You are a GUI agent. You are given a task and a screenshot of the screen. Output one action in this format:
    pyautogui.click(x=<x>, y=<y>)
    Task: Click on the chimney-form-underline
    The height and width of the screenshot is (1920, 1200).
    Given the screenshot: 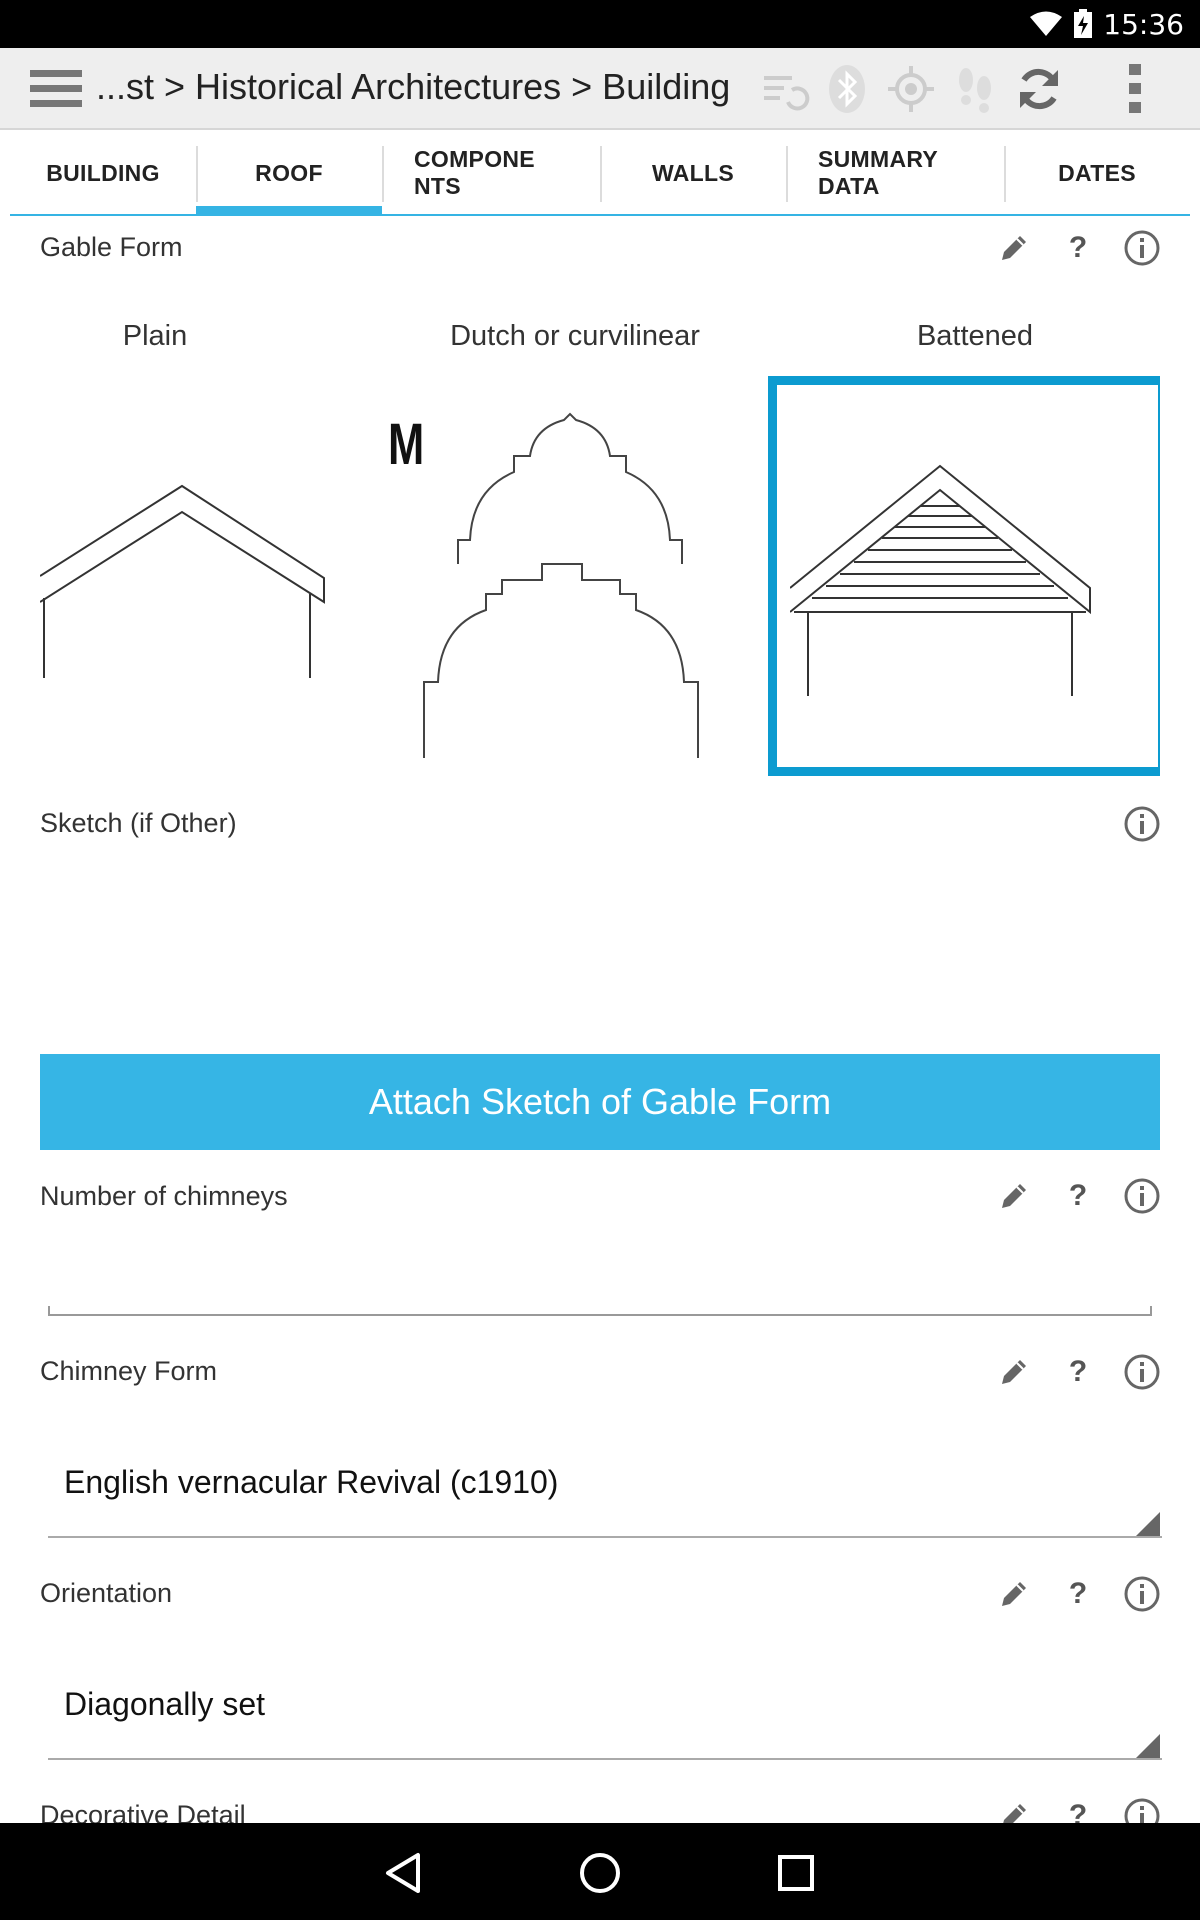 What is the action you would take?
    pyautogui.click(x=605, y=1537)
    